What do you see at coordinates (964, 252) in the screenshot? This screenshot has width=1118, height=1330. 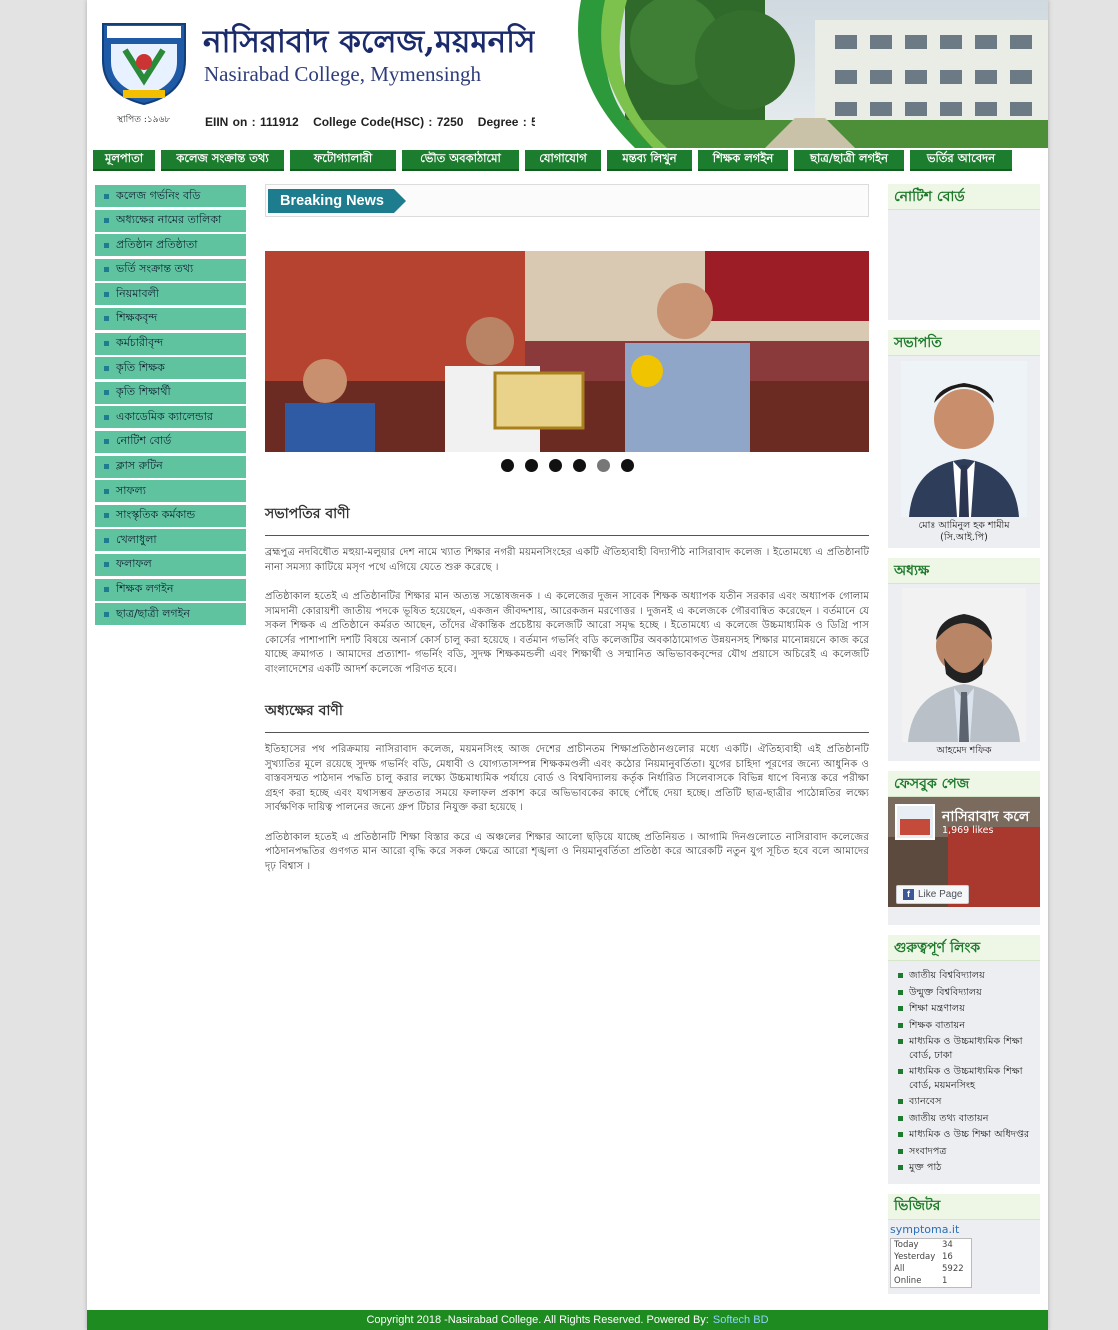 I see `notice-board-box: নোটিশ বোর্ড` at bounding box center [964, 252].